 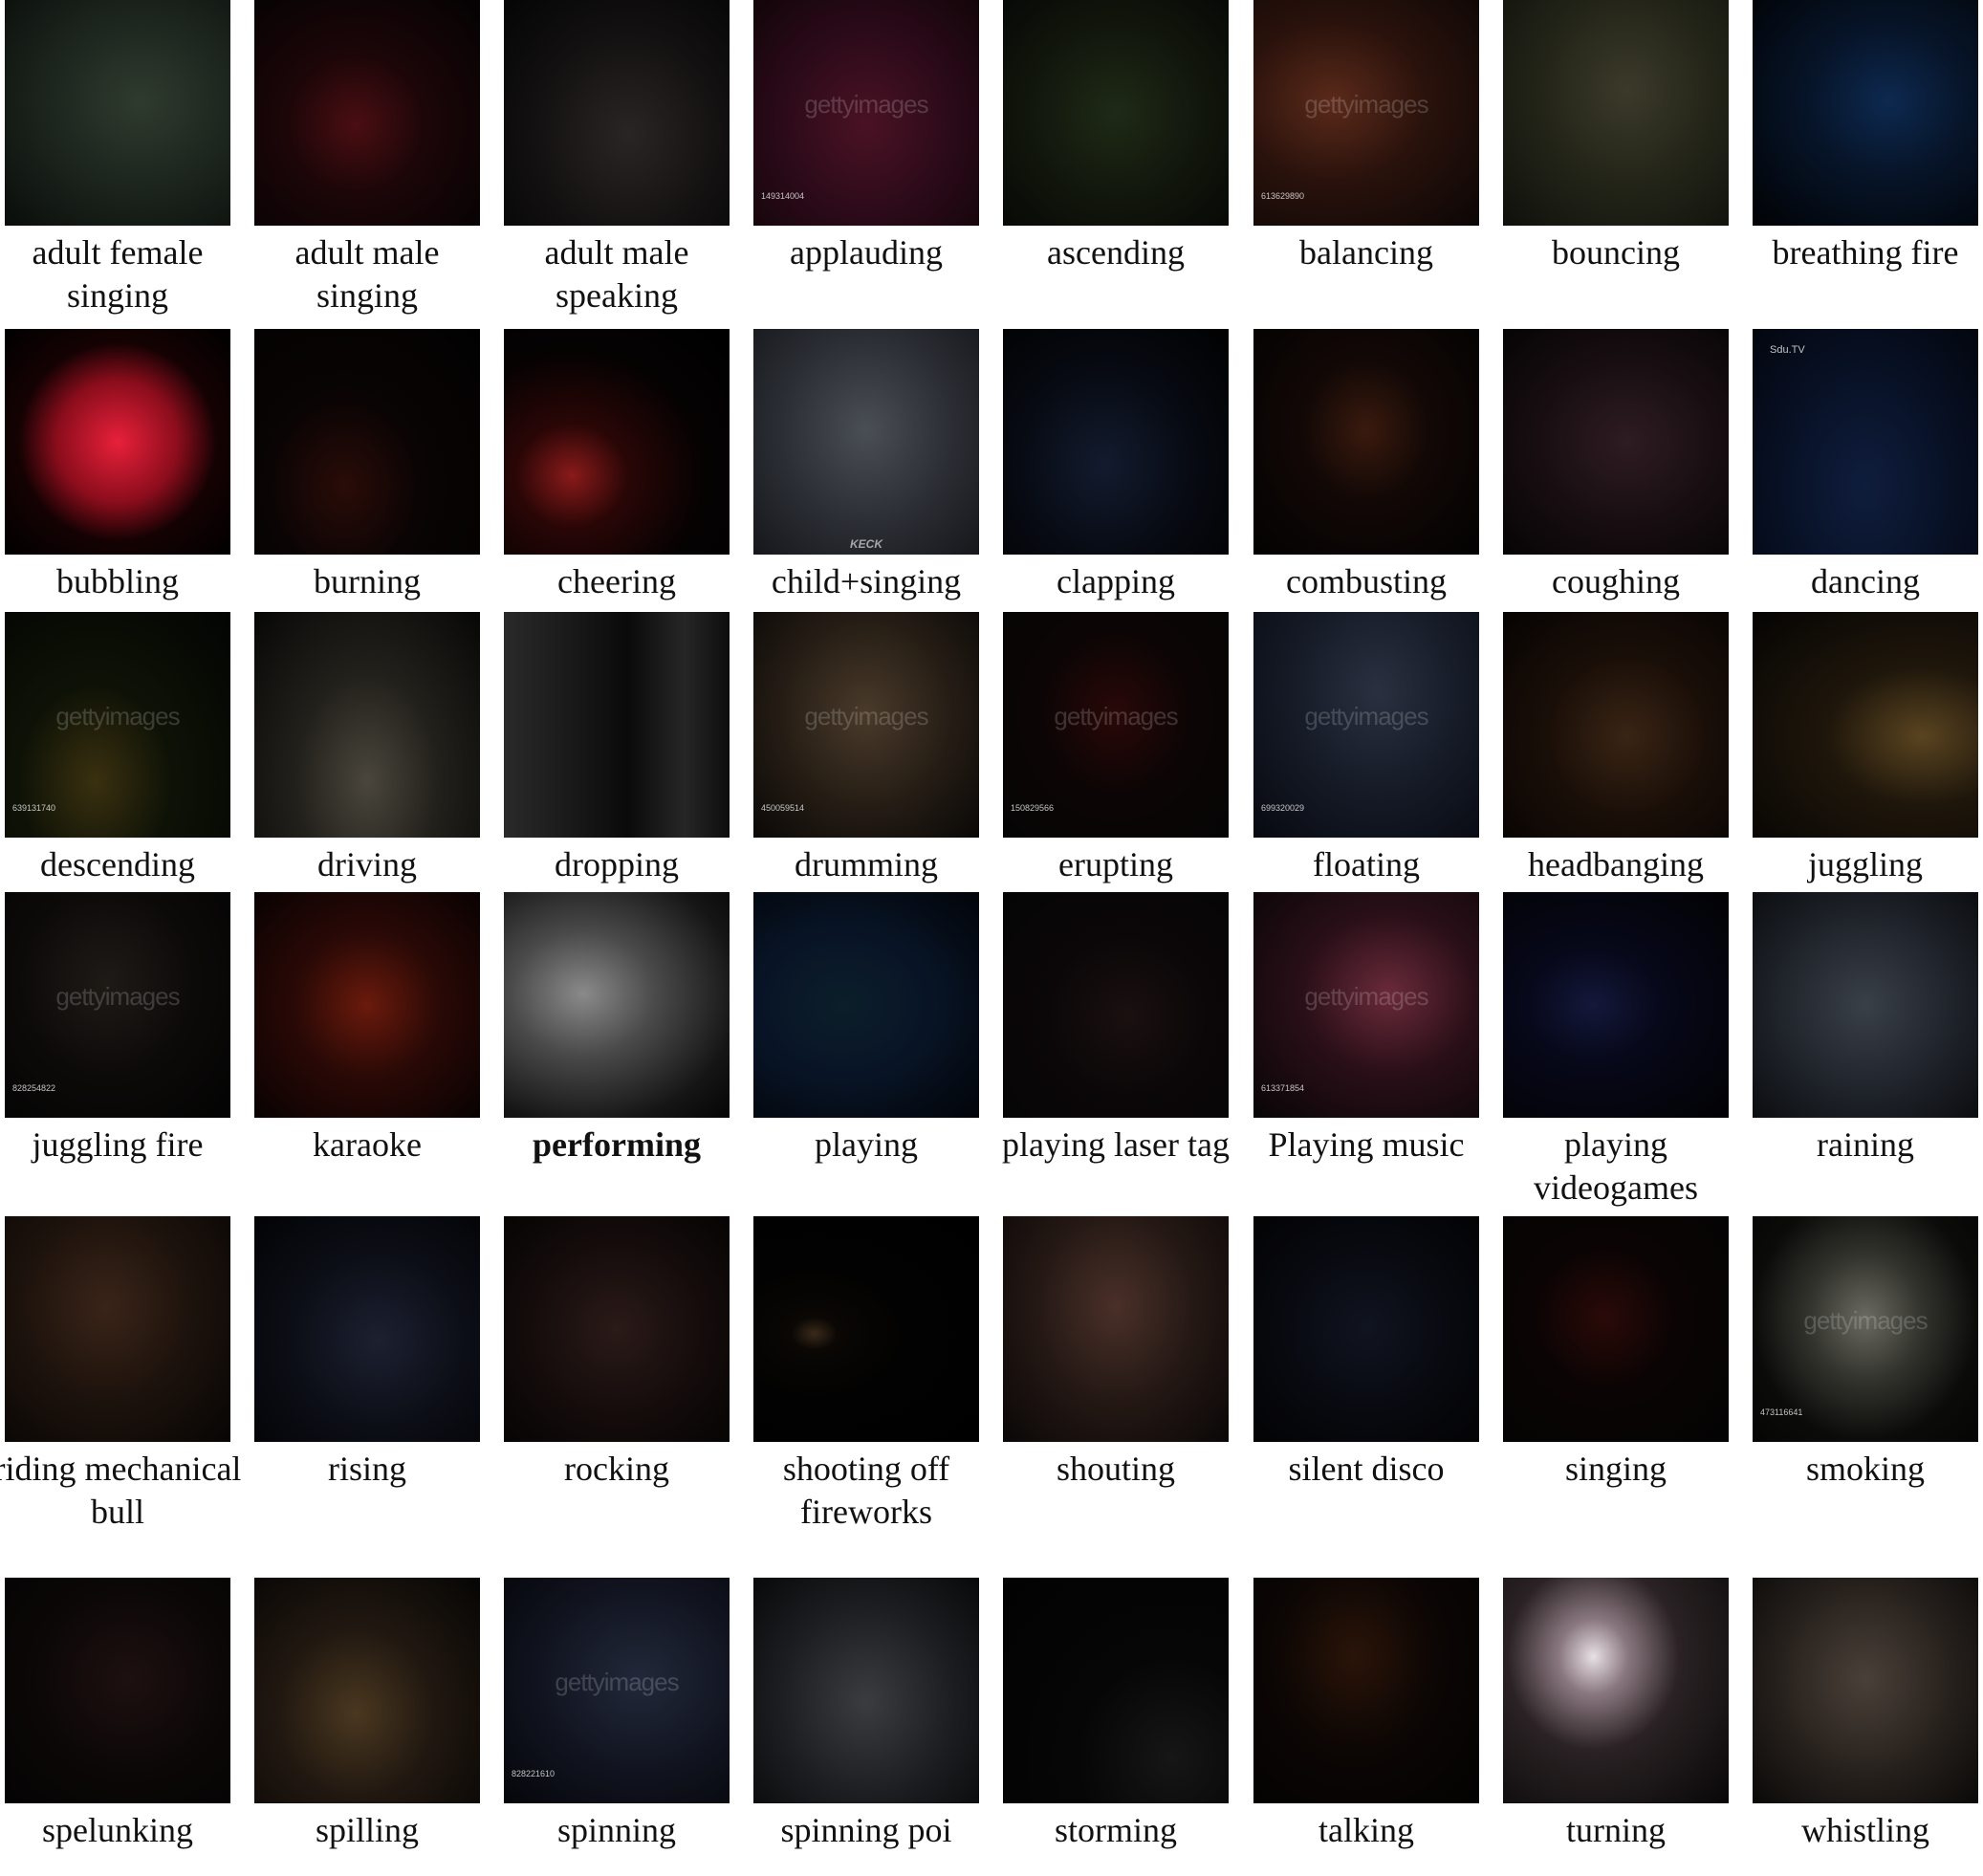 I want to click on thumbnail-cell: playing videogames, so click(x=1616, y=1051).